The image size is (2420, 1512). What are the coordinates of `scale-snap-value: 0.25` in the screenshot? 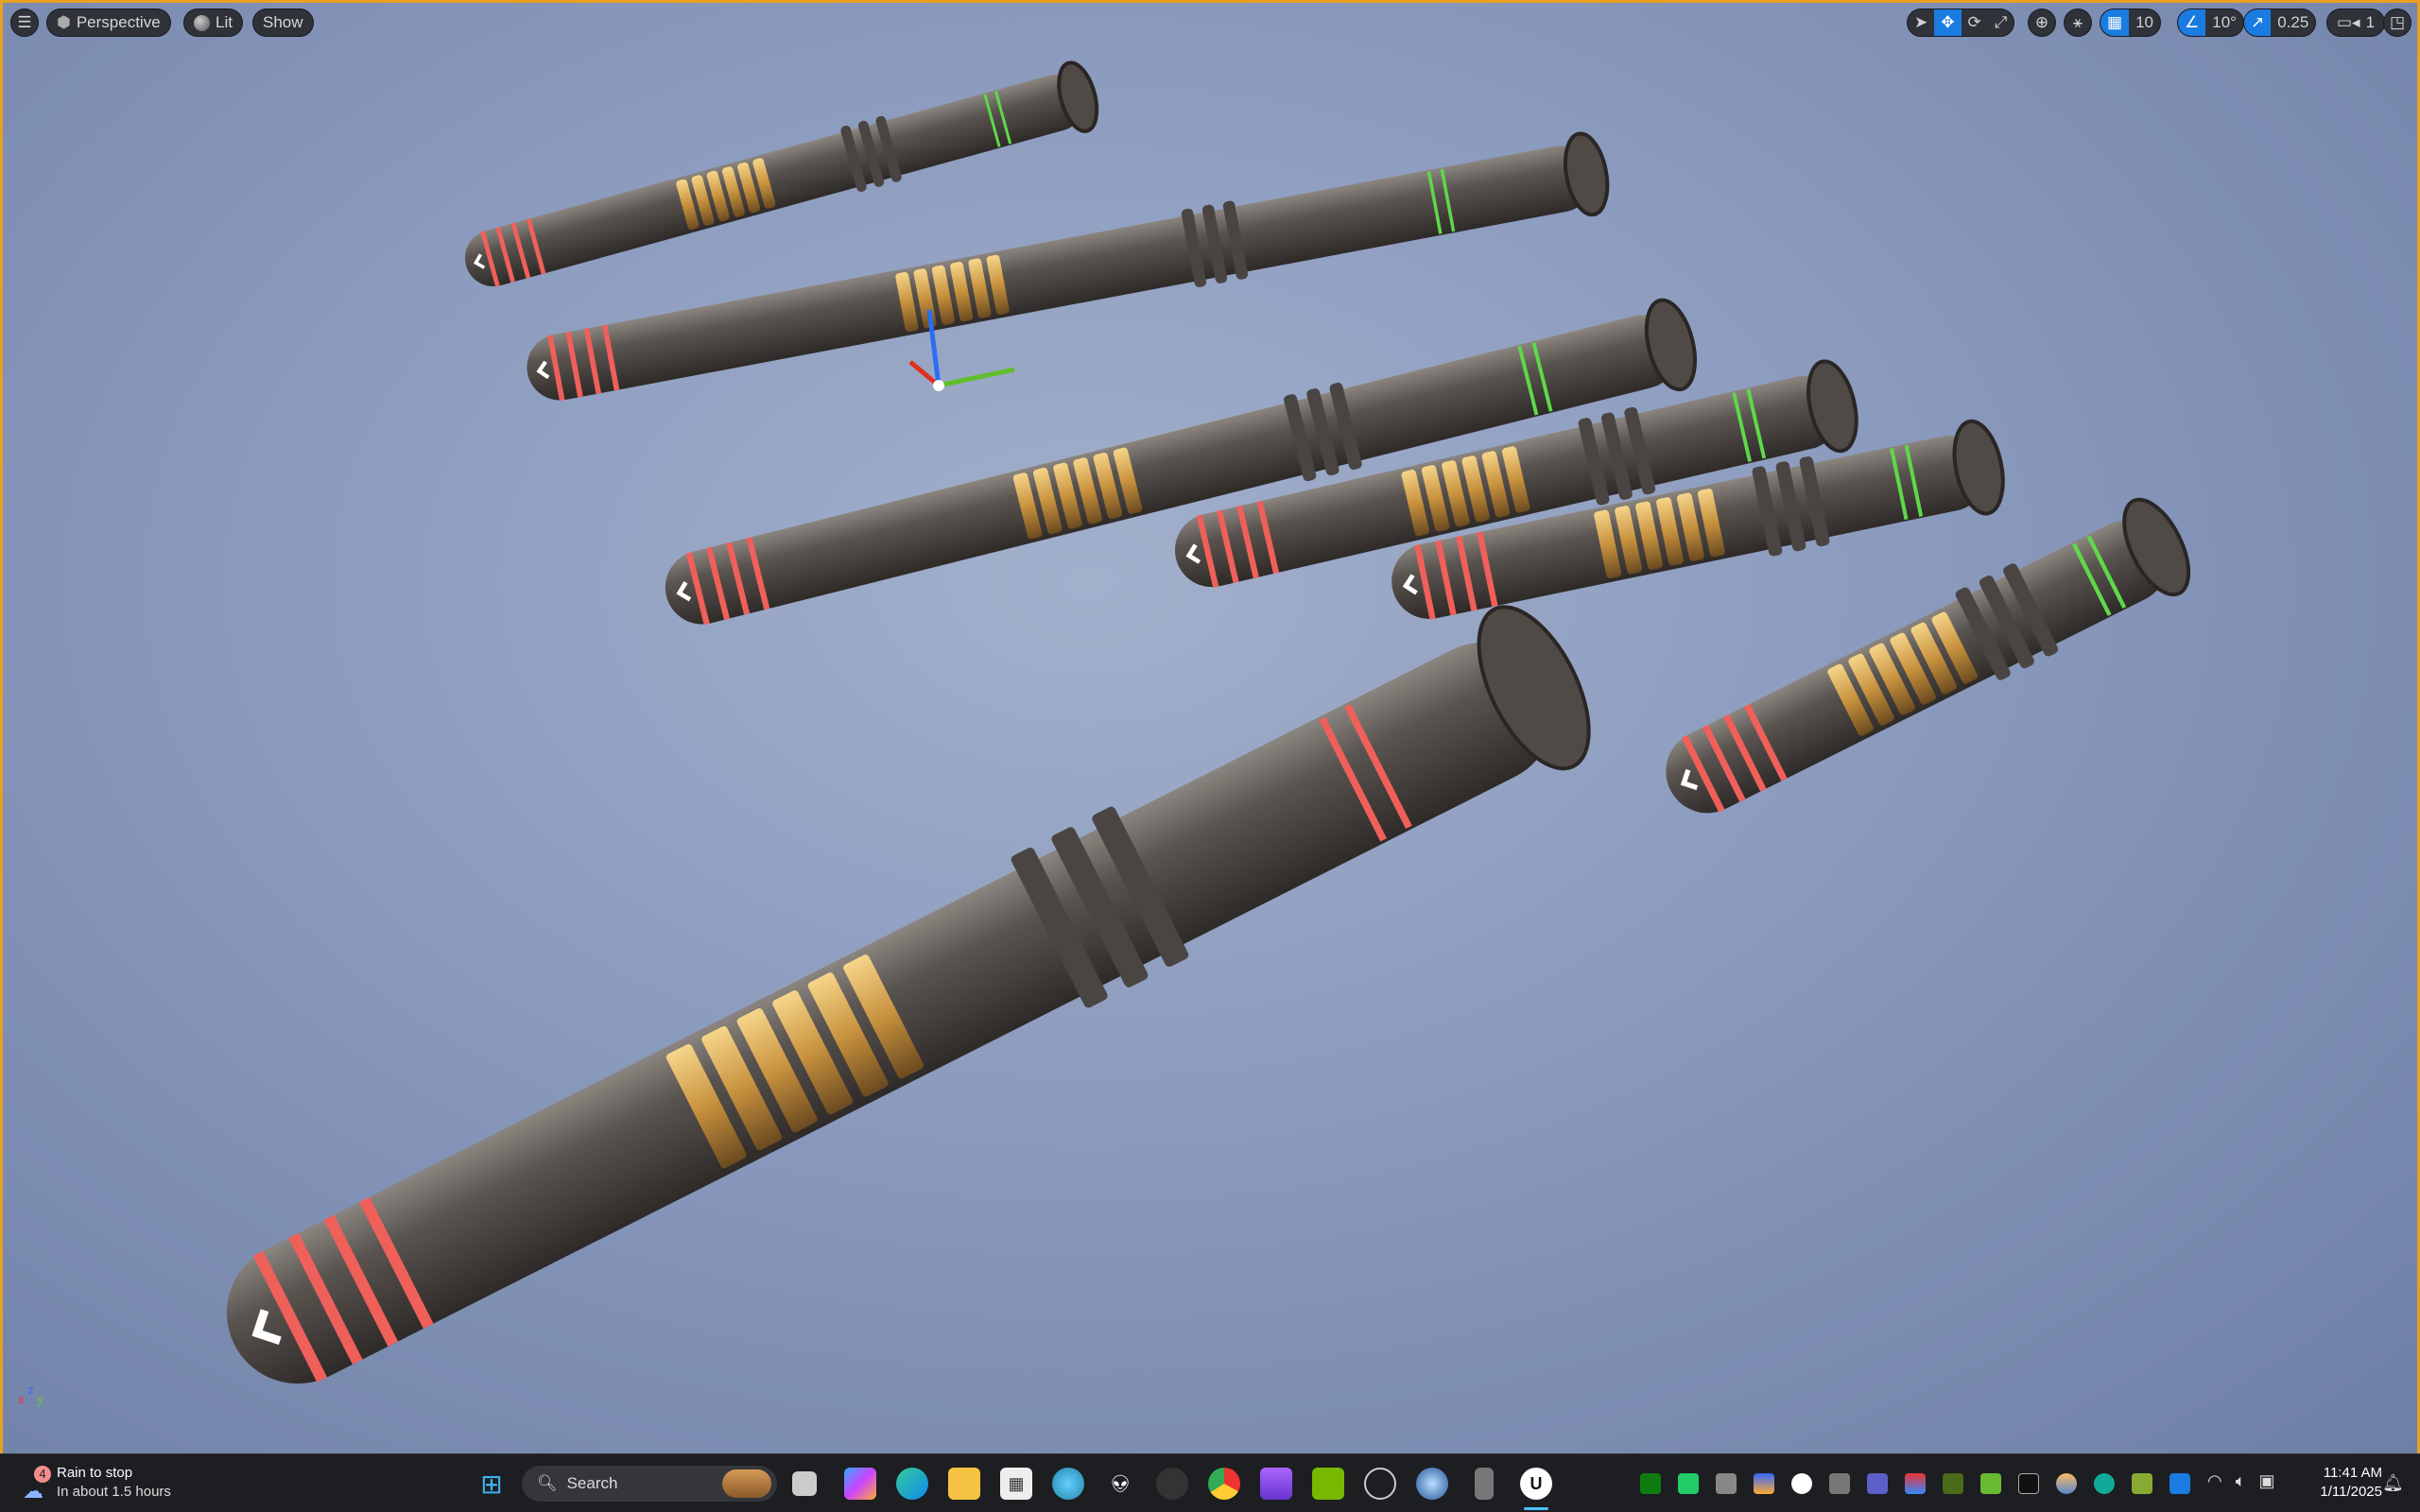 It's located at (2293, 22).